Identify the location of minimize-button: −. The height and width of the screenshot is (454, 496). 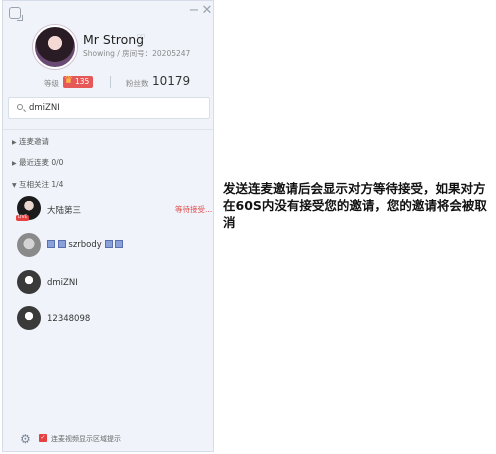
(194, 11).